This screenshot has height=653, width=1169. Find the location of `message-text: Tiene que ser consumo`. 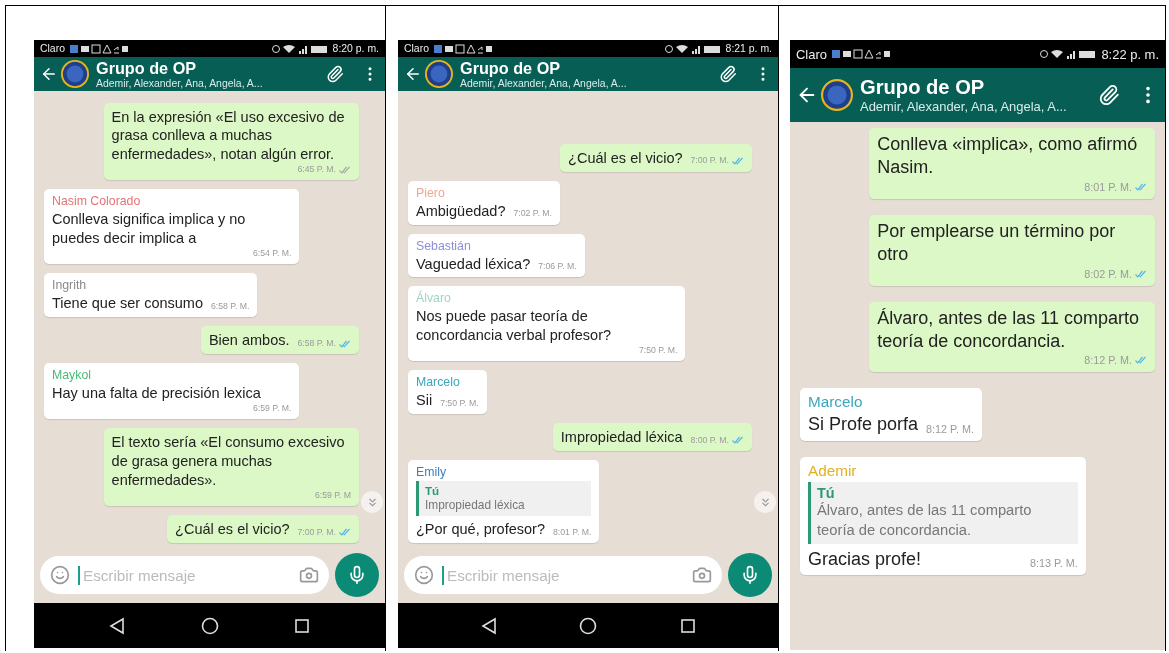

message-text: Tiene que ser consumo is located at coordinates (127, 304).